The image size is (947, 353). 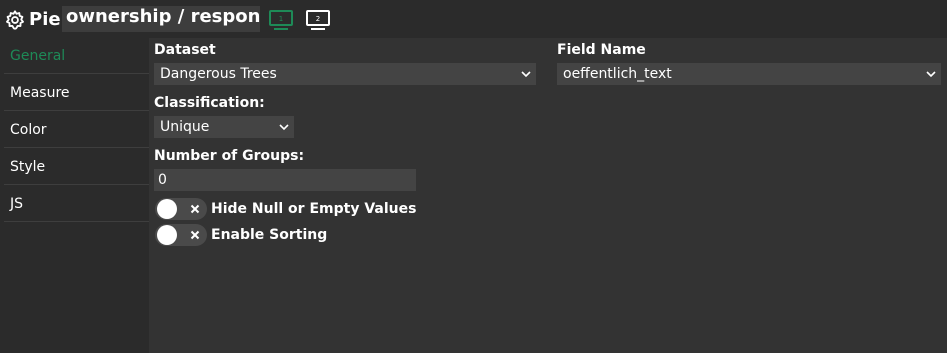 What do you see at coordinates (161, 19) in the screenshot?
I see `chart-title-input: ownership / responsib` at bounding box center [161, 19].